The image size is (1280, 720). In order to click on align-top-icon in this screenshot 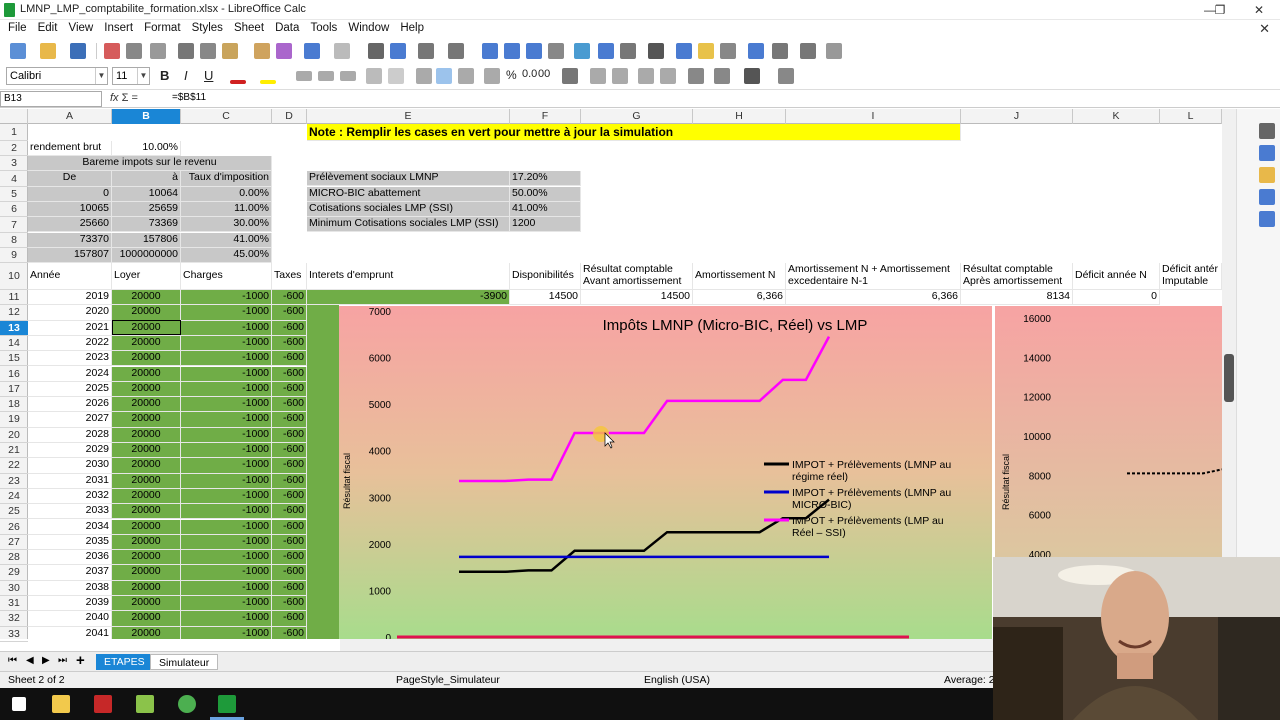, I will do `click(424, 76)`.